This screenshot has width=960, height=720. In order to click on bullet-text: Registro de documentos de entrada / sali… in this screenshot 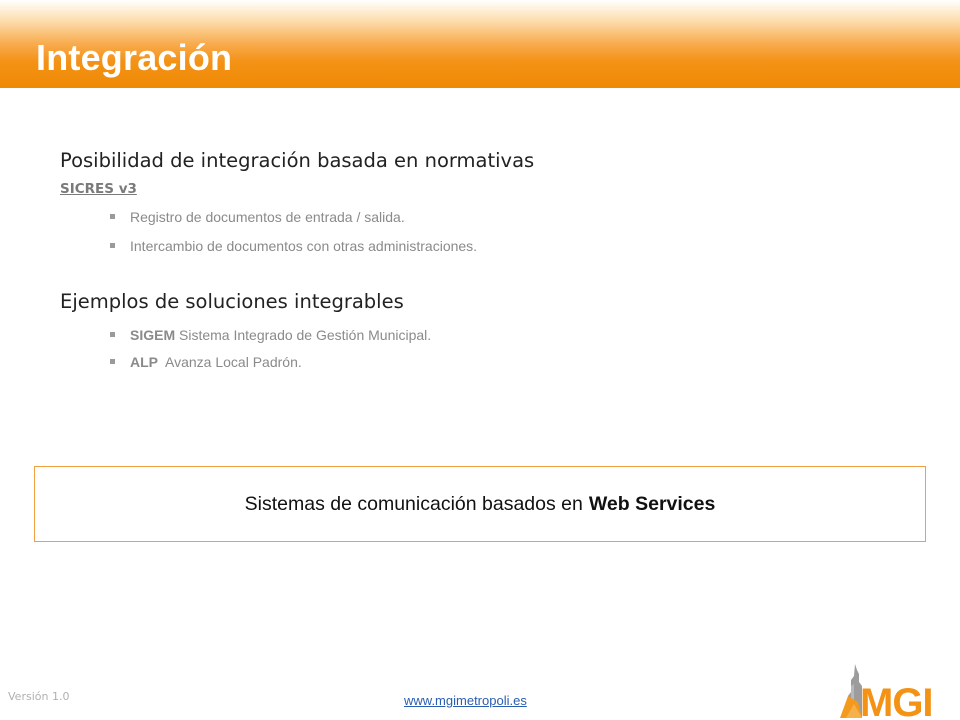, I will do `click(267, 217)`.